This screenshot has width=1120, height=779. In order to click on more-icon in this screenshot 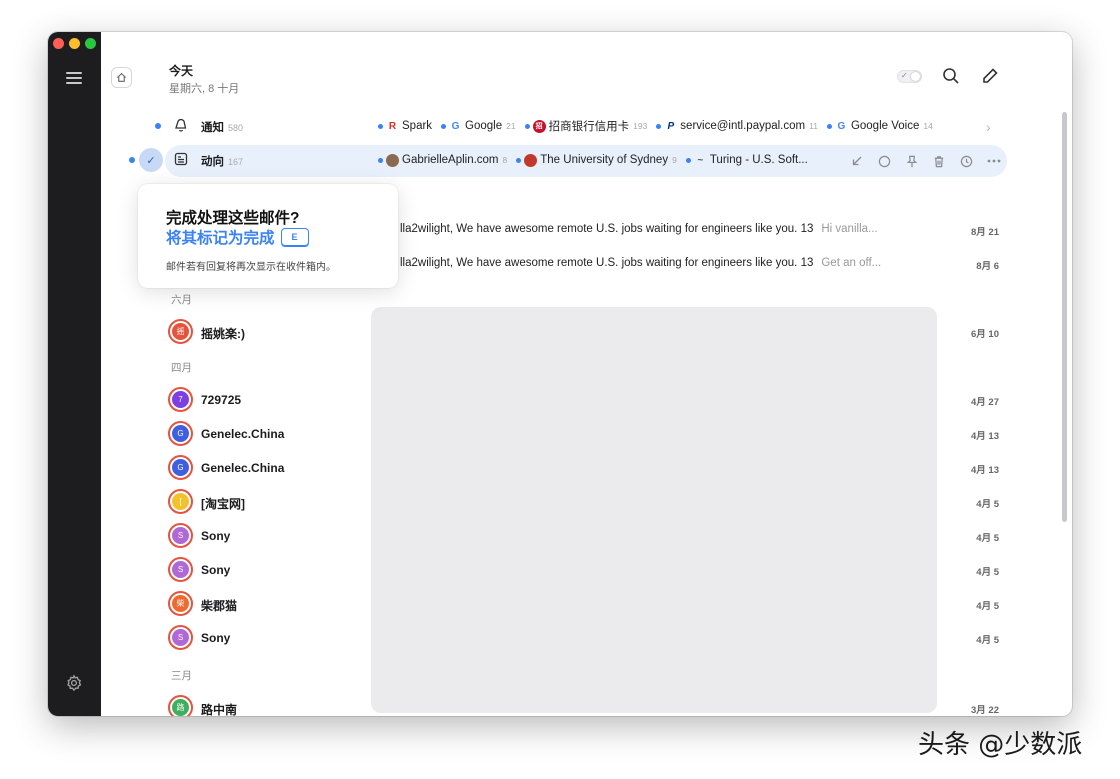, I will do `click(995, 161)`.